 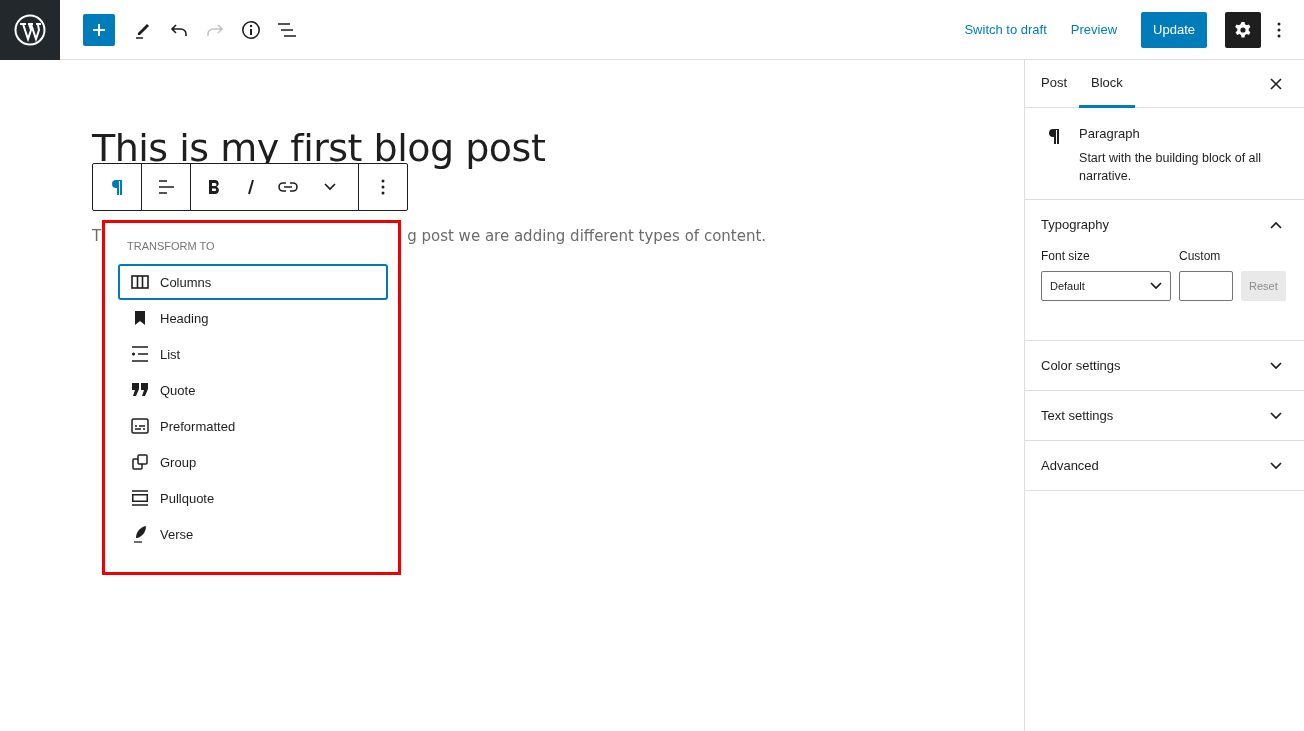 What do you see at coordinates (253, 534) in the screenshot?
I see `menu-item: Verse` at bounding box center [253, 534].